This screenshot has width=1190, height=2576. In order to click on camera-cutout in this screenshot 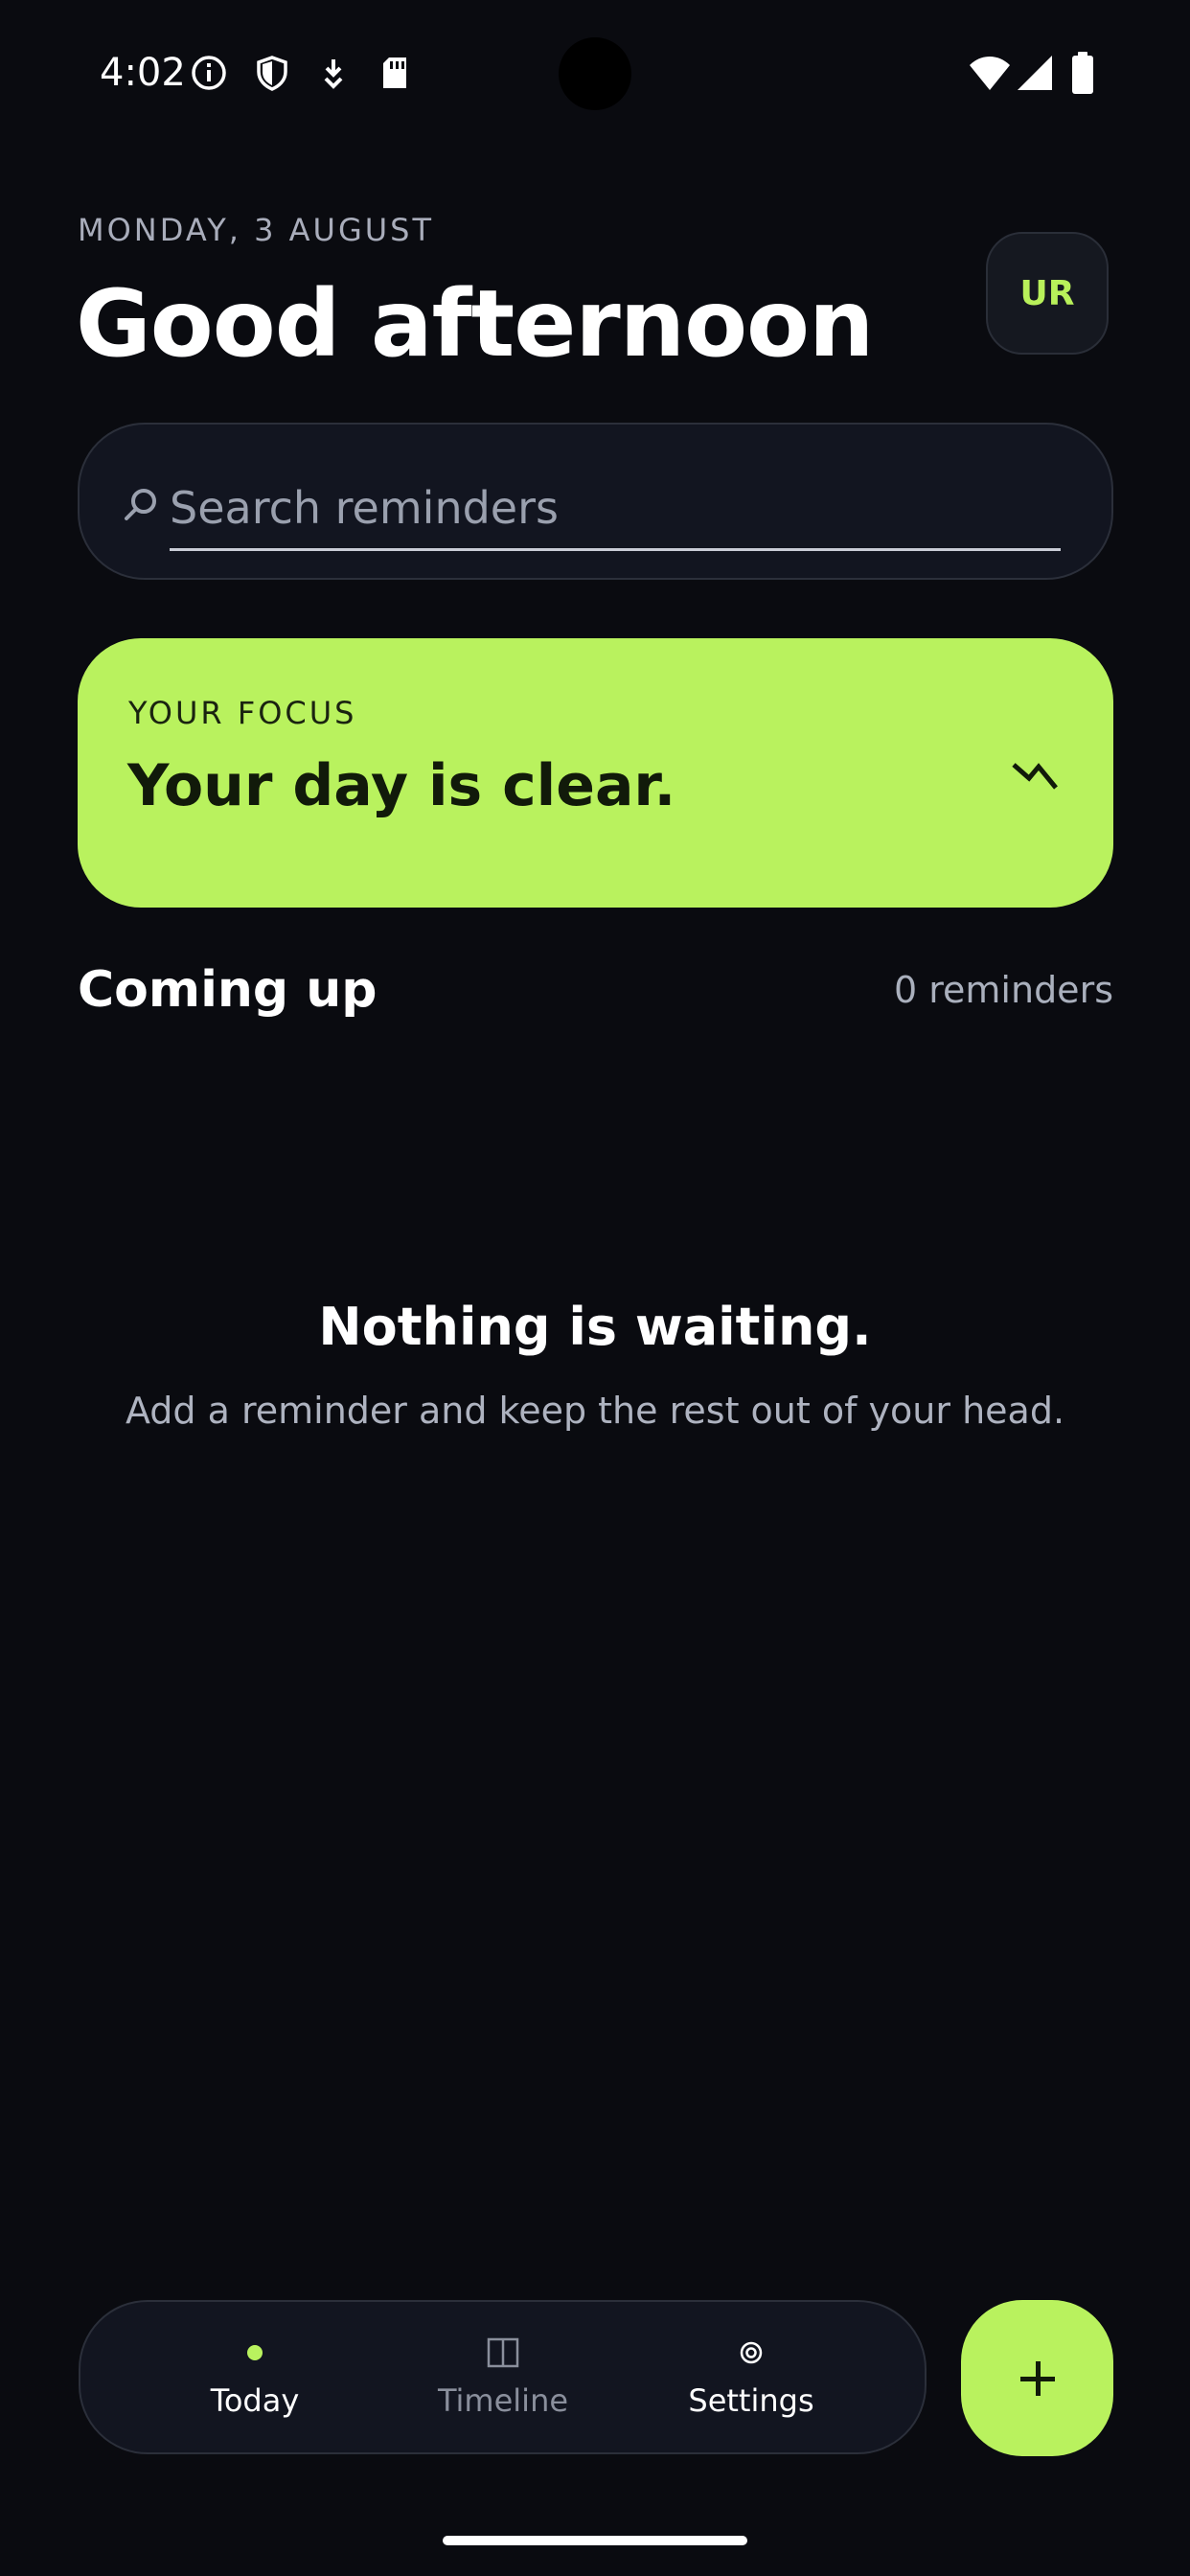, I will do `click(595, 73)`.